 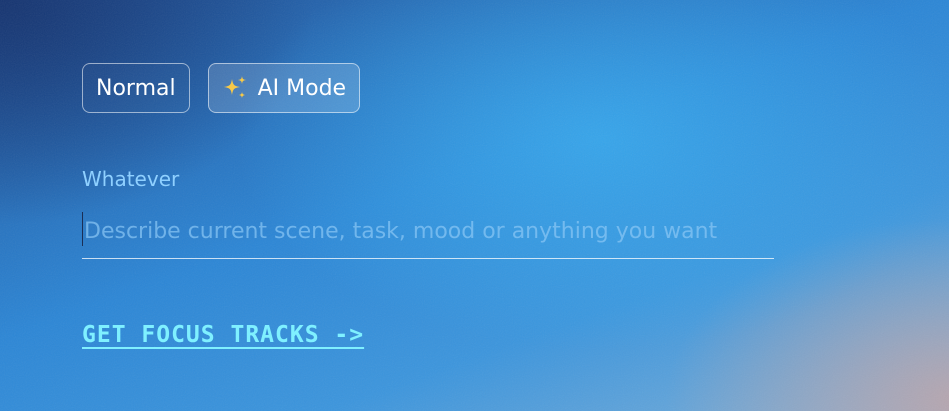 I want to click on text-caret, so click(x=82, y=229).